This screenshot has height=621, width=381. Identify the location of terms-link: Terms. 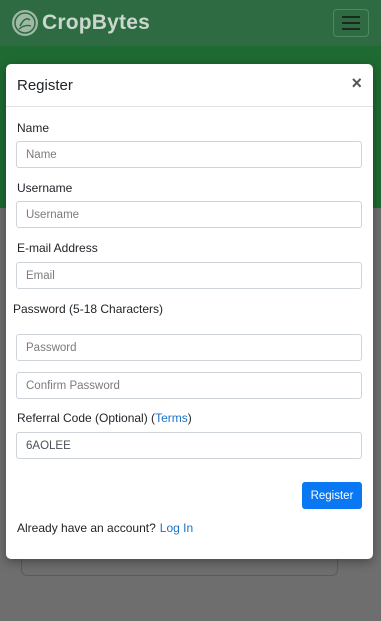
(171, 418).